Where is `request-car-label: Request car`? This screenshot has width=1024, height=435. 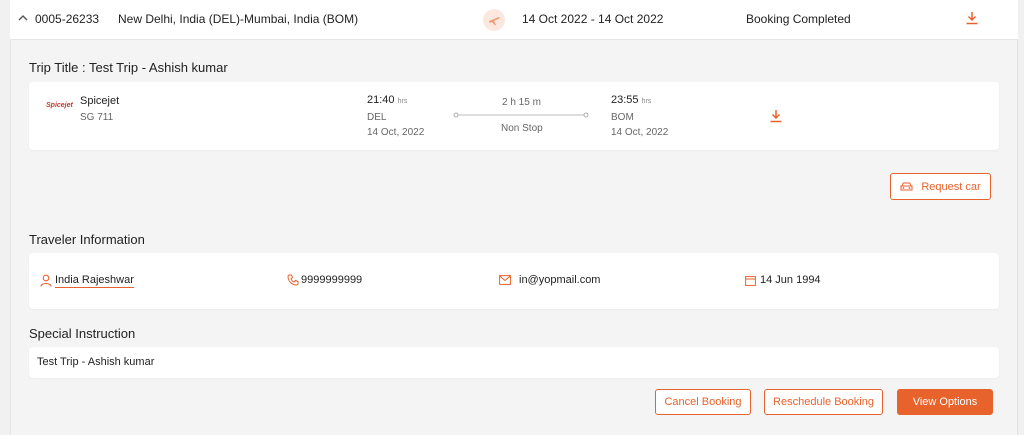 request-car-label: Request car is located at coordinates (951, 186).